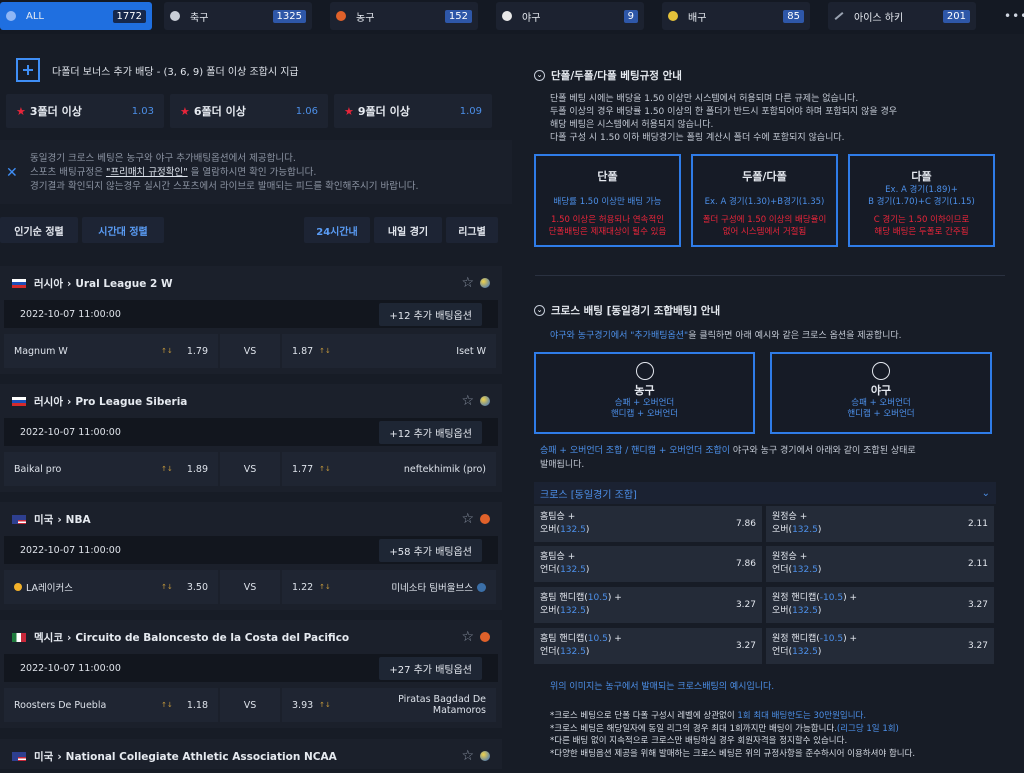  I want to click on home-odds-button: Magnum W ↑↓ 1.79, so click(111, 351).